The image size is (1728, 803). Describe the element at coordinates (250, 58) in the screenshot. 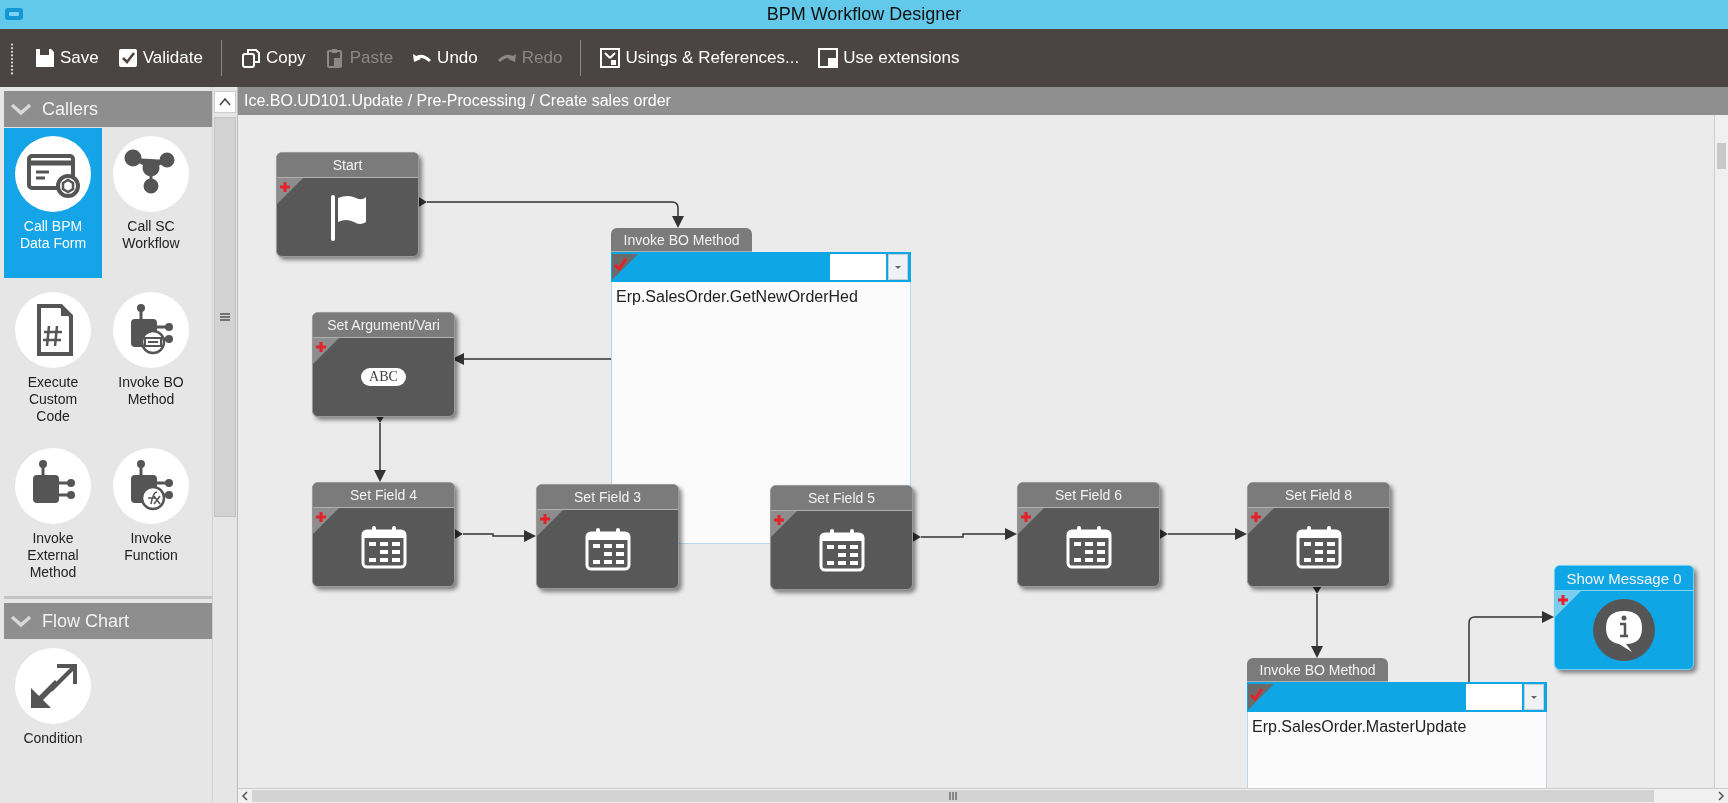

I see `copy-icon` at that location.